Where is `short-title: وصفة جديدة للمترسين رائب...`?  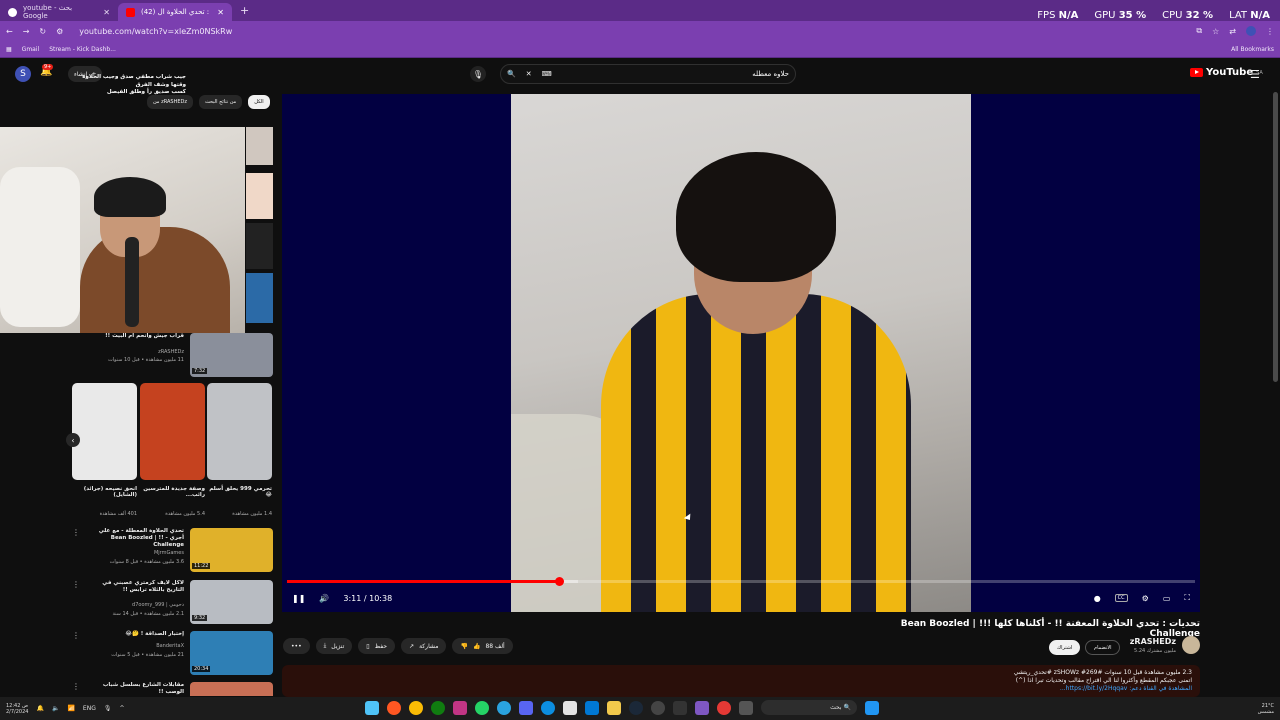 short-title: وصفة جديدة للمترسين رائب... is located at coordinates (172, 492).